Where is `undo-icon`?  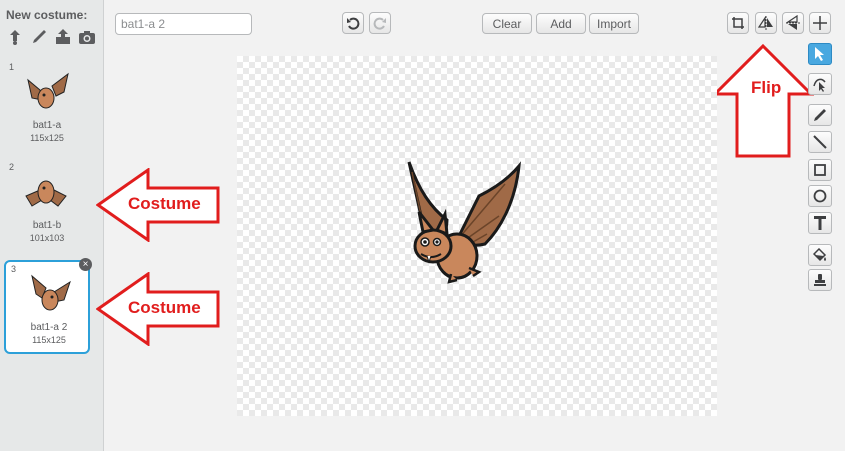
undo-icon is located at coordinates (353, 23).